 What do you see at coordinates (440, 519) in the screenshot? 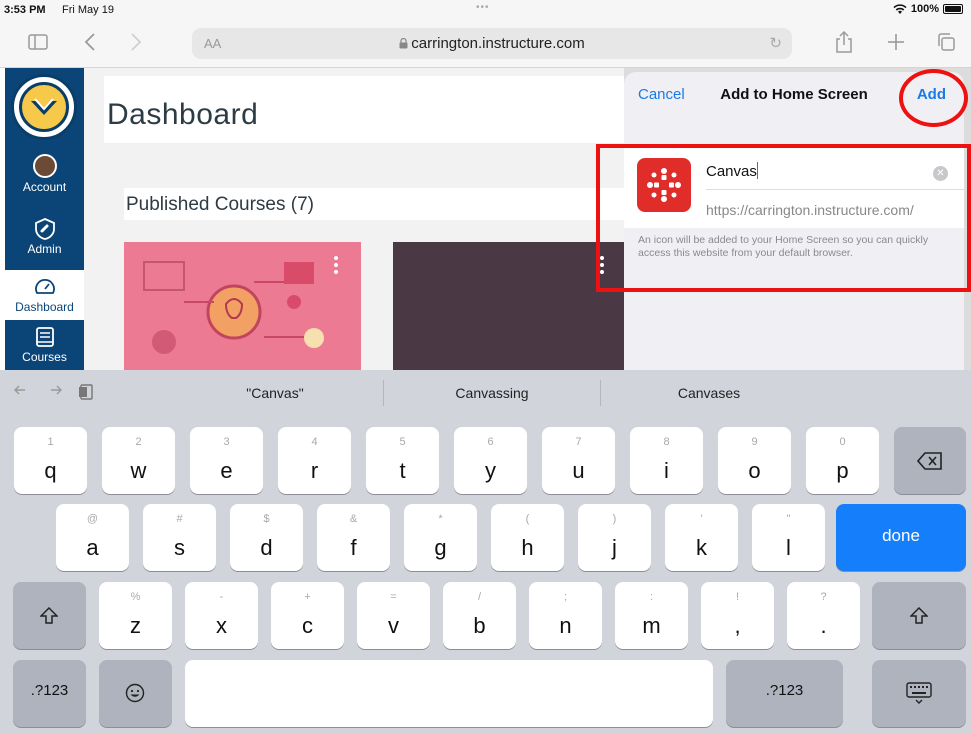
I see `key-hint: *` at bounding box center [440, 519].